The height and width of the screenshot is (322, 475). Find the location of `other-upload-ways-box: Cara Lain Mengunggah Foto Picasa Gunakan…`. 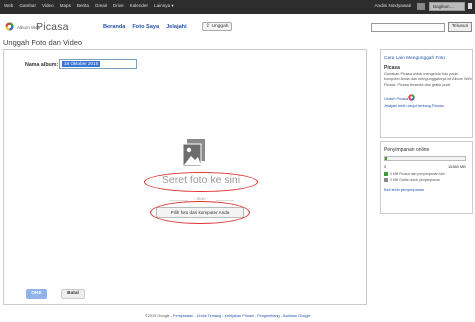

other-upload-ways-box: Cara Lain Mengunggah Foto Picasa Gunakan… is located at coordinates (426, 93).